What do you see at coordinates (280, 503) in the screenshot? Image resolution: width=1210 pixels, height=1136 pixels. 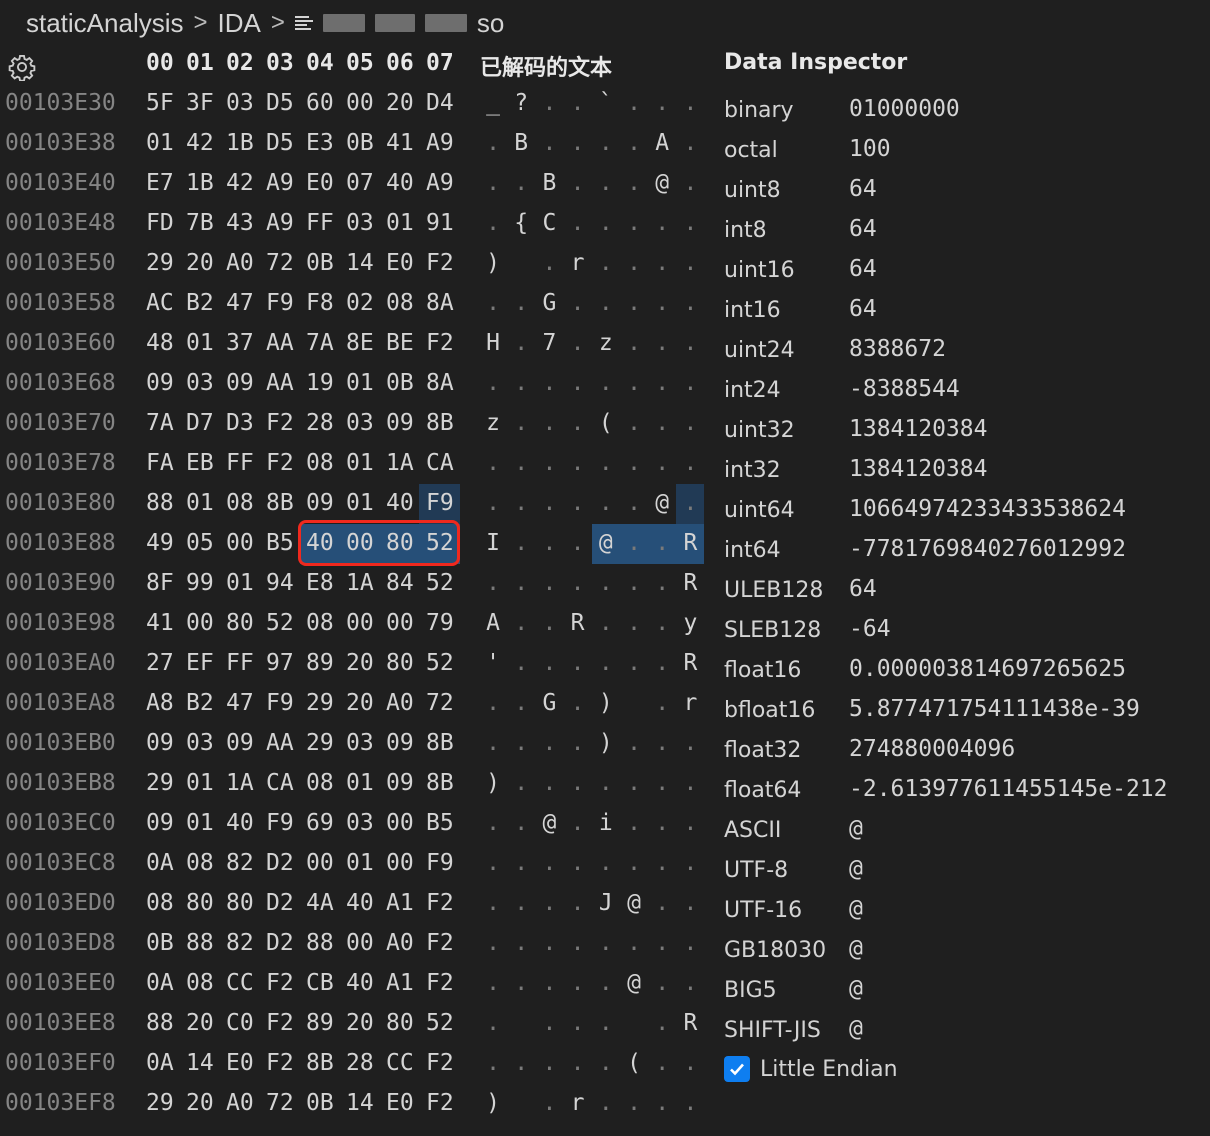 I see `hex-byte: 8B` at bounding box center [280, 503].